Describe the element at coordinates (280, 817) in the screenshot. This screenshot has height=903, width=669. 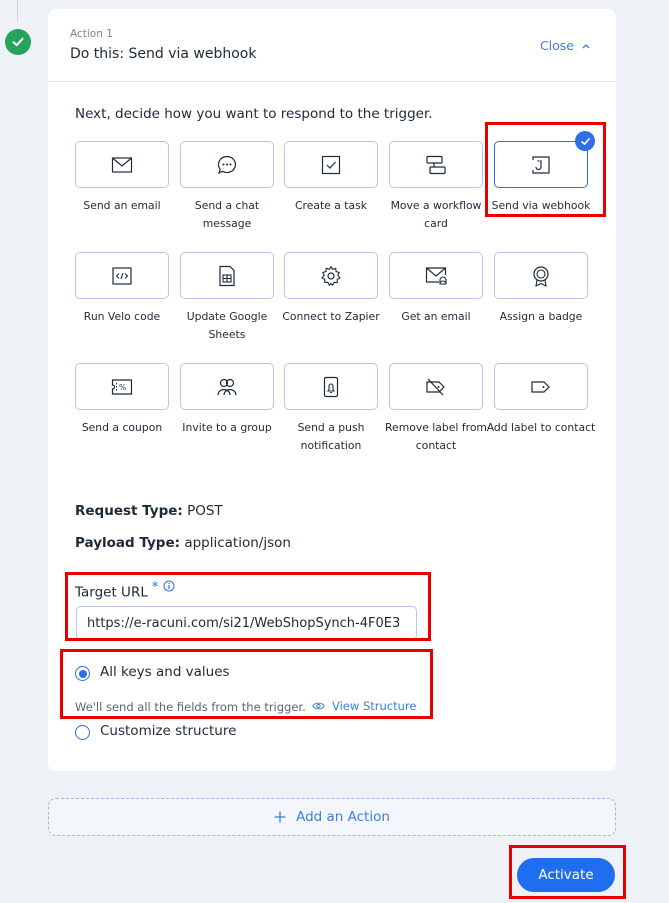
I see `plus-icon` at that location.